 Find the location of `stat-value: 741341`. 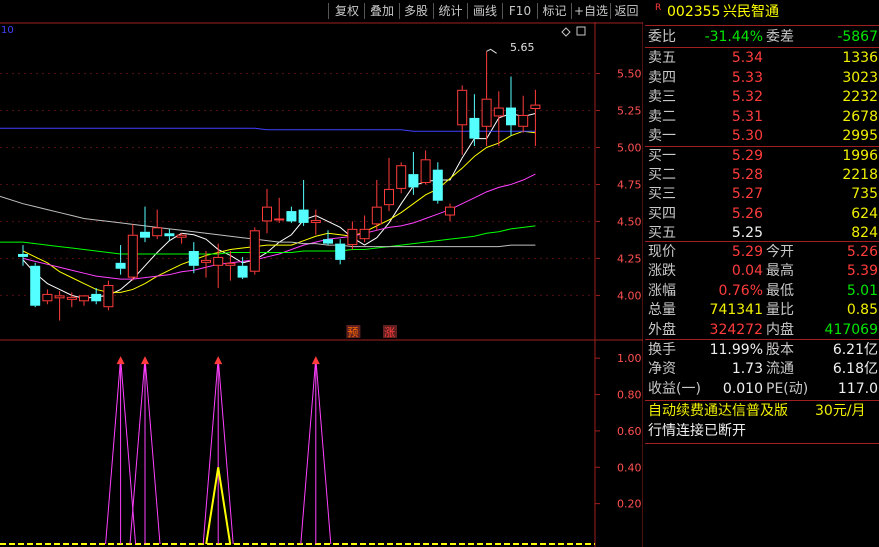

stat-value: 741341 is located at coordinates (736, 310).